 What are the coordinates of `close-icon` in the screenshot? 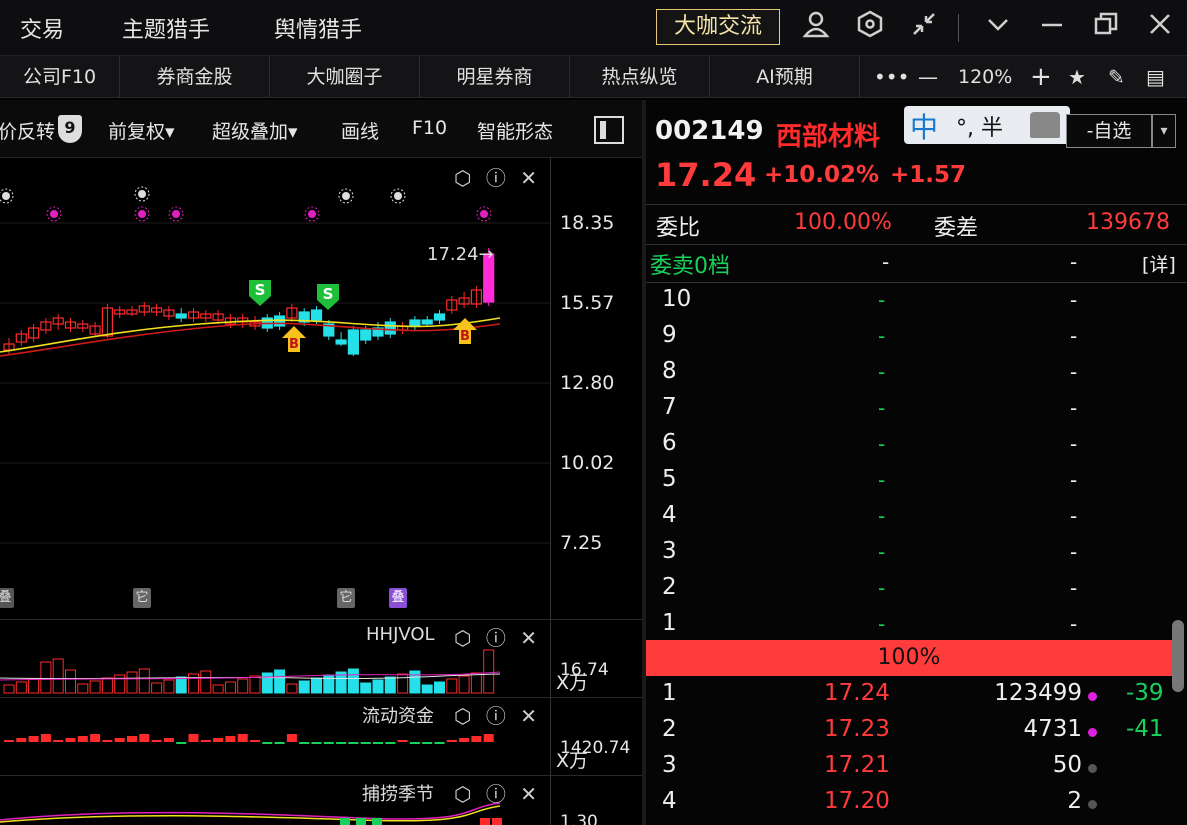 It's located at (1160, 28).